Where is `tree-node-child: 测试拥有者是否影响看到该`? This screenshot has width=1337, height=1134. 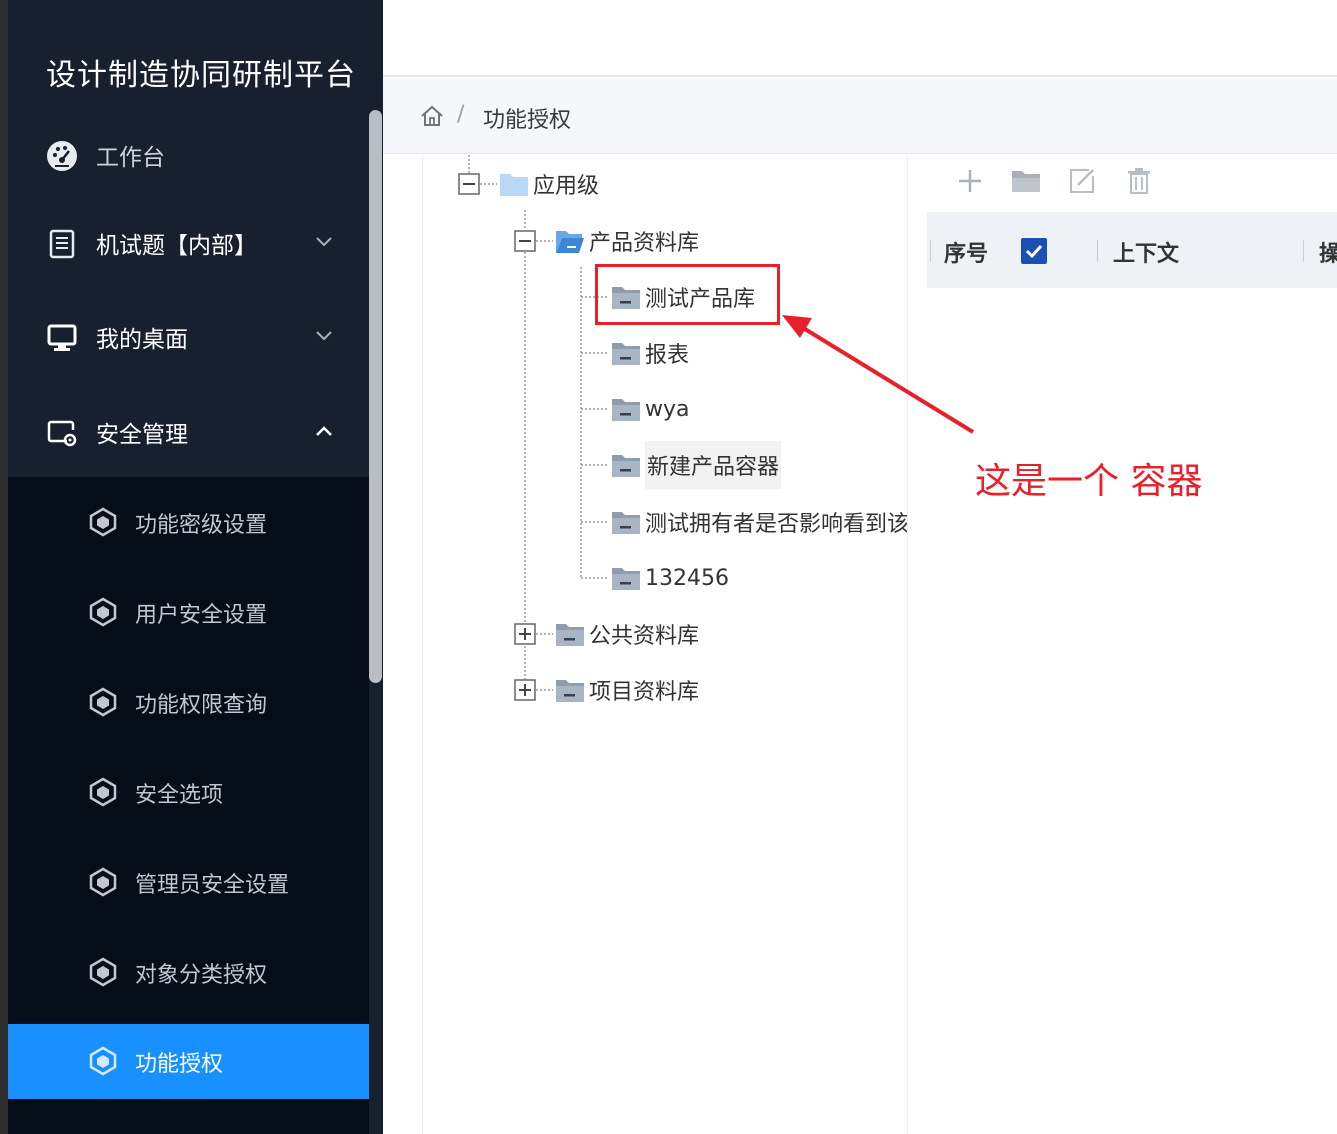
tree-node-child: 测试拥有者是否影响看到该 is located at coordinates (759, 522).